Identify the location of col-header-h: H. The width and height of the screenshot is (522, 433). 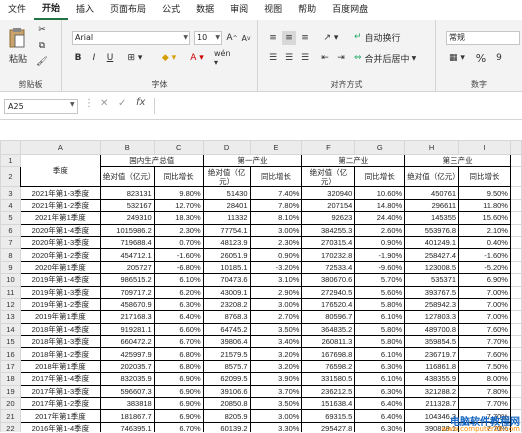
(432, 147).